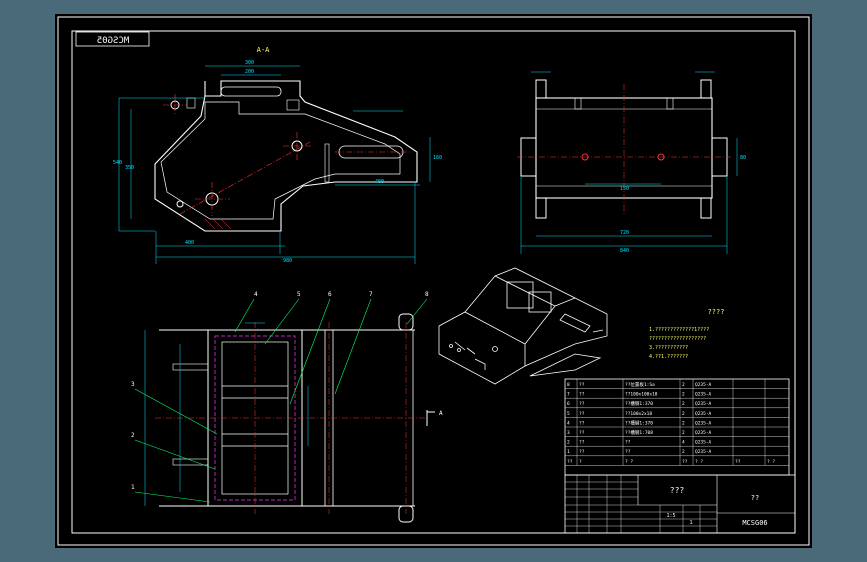 The image size is (867, 562). I want to click on tech-note-1: 1.?????????????1????, so click(679, 330).